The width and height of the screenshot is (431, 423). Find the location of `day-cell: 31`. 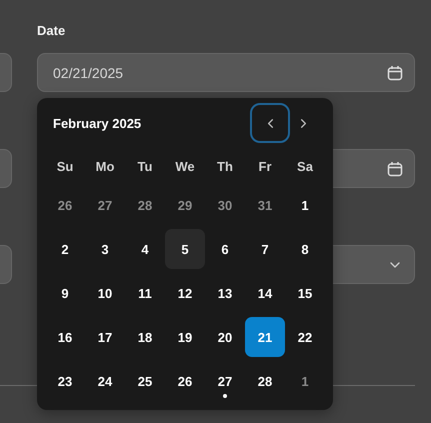

day-cell: 31 is located at coordinates (265, 205).